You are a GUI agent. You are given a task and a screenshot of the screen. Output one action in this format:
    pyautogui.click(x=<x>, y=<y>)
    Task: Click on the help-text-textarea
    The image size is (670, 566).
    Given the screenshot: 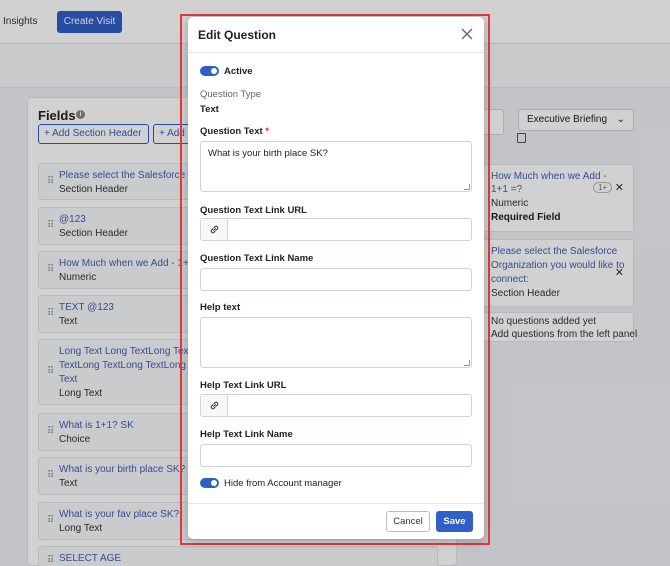 What is the action you would take?
    pyautogui.click(x=336, y=342)
    